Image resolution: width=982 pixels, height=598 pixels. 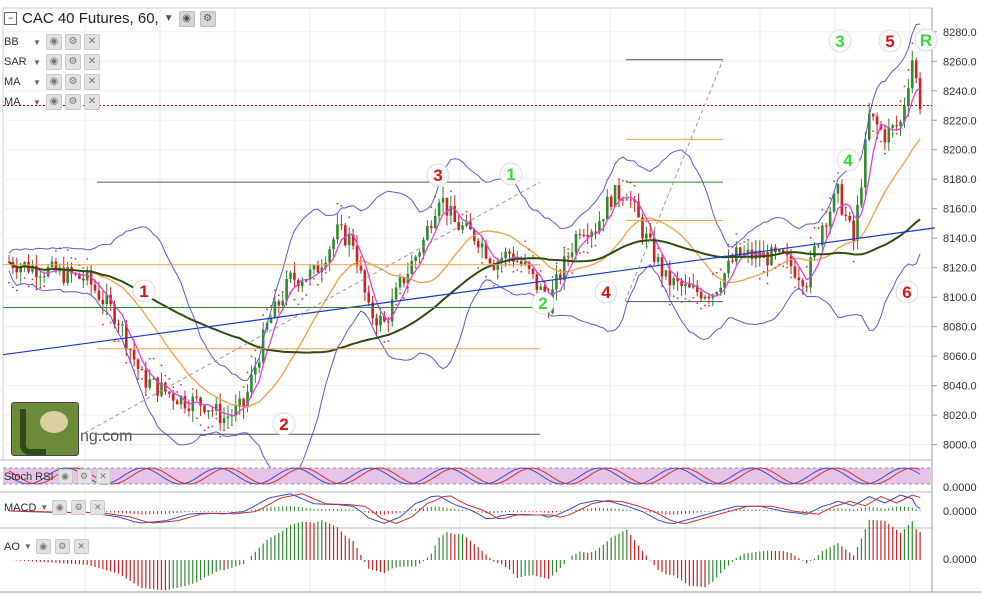 What do you see at coordinates (606, 292) in the screenshot?
I see `wave-label-red: 4` at bounding box center [606, 292].